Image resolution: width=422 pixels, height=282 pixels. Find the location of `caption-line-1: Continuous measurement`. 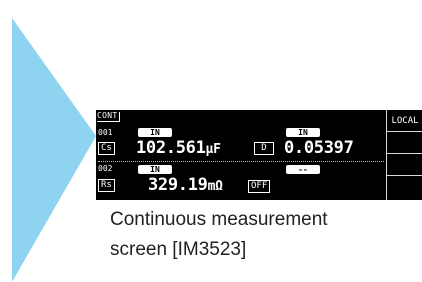

caption-line-1: Continuous measurement is located at coordinates (219, 219).